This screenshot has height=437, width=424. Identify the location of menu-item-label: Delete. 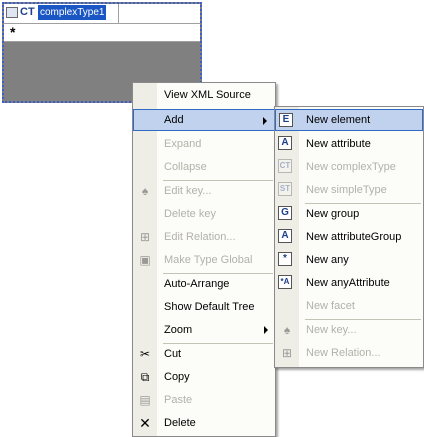
(180, 423).